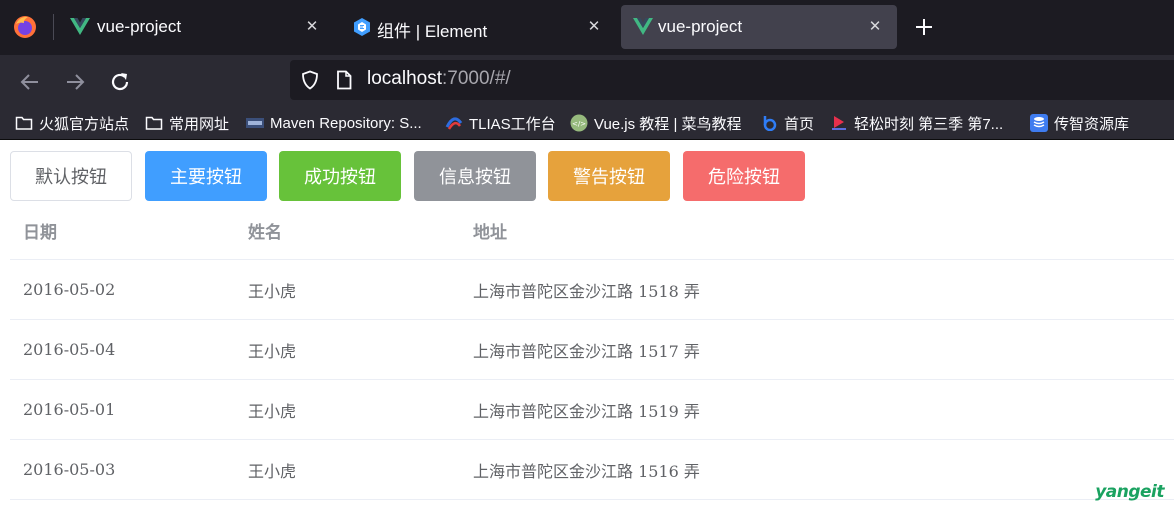  What do you see at coordinates (1039, 123) in the screenshot?
I see `database-icon` at bounding box center [1039, 123].